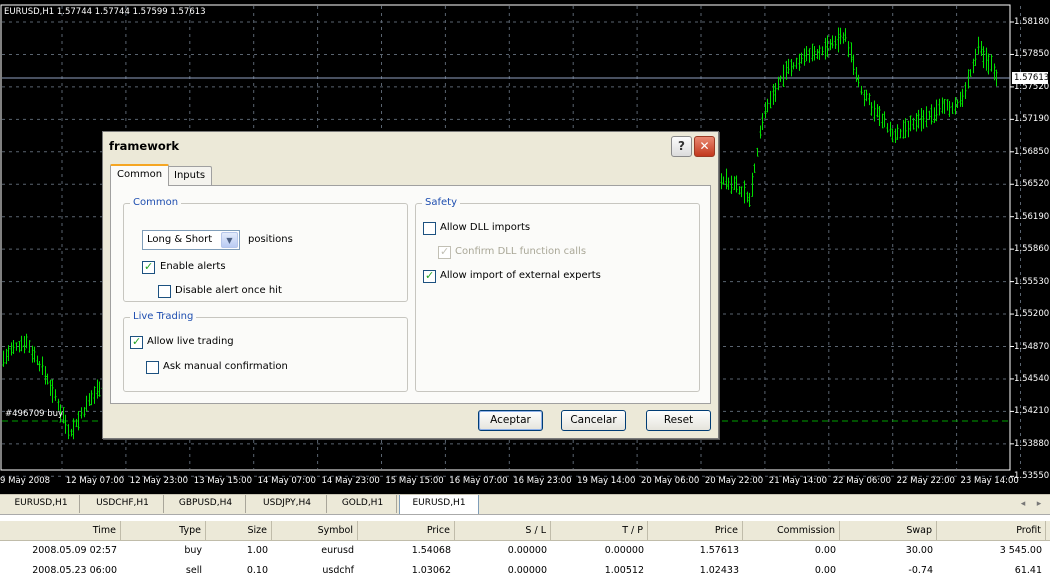 The width and height of the screenshot is (1050, 581). Describe the element at coordinates (681, 146) in the screenshot. I see `help-button: ?` at that location.